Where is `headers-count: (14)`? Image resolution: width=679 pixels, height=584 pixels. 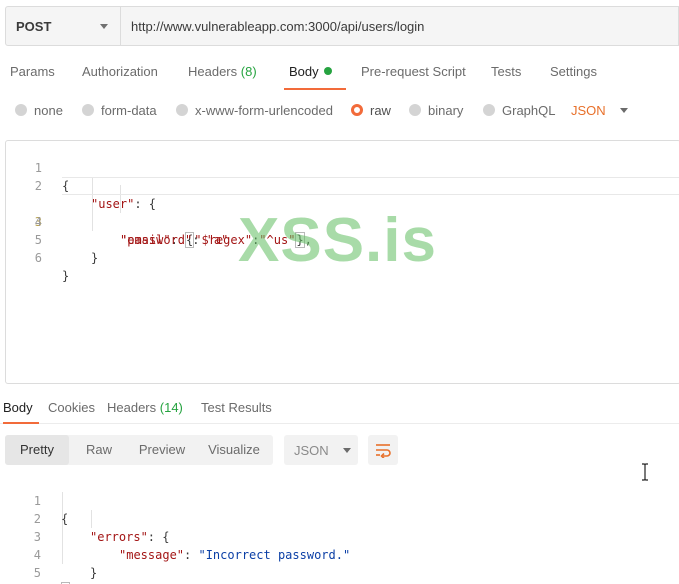
headers-count: (14) is located at coordinates (171, 407).